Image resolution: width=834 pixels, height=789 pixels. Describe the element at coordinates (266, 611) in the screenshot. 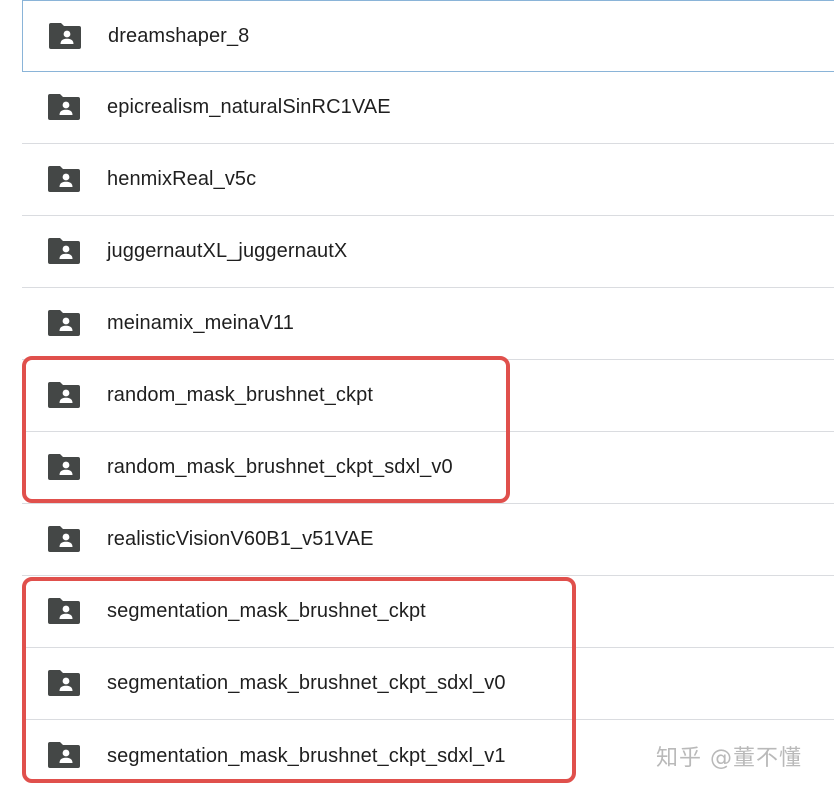

I see `file-name: segmentation_mask_brushnet_ckpt` at that location.